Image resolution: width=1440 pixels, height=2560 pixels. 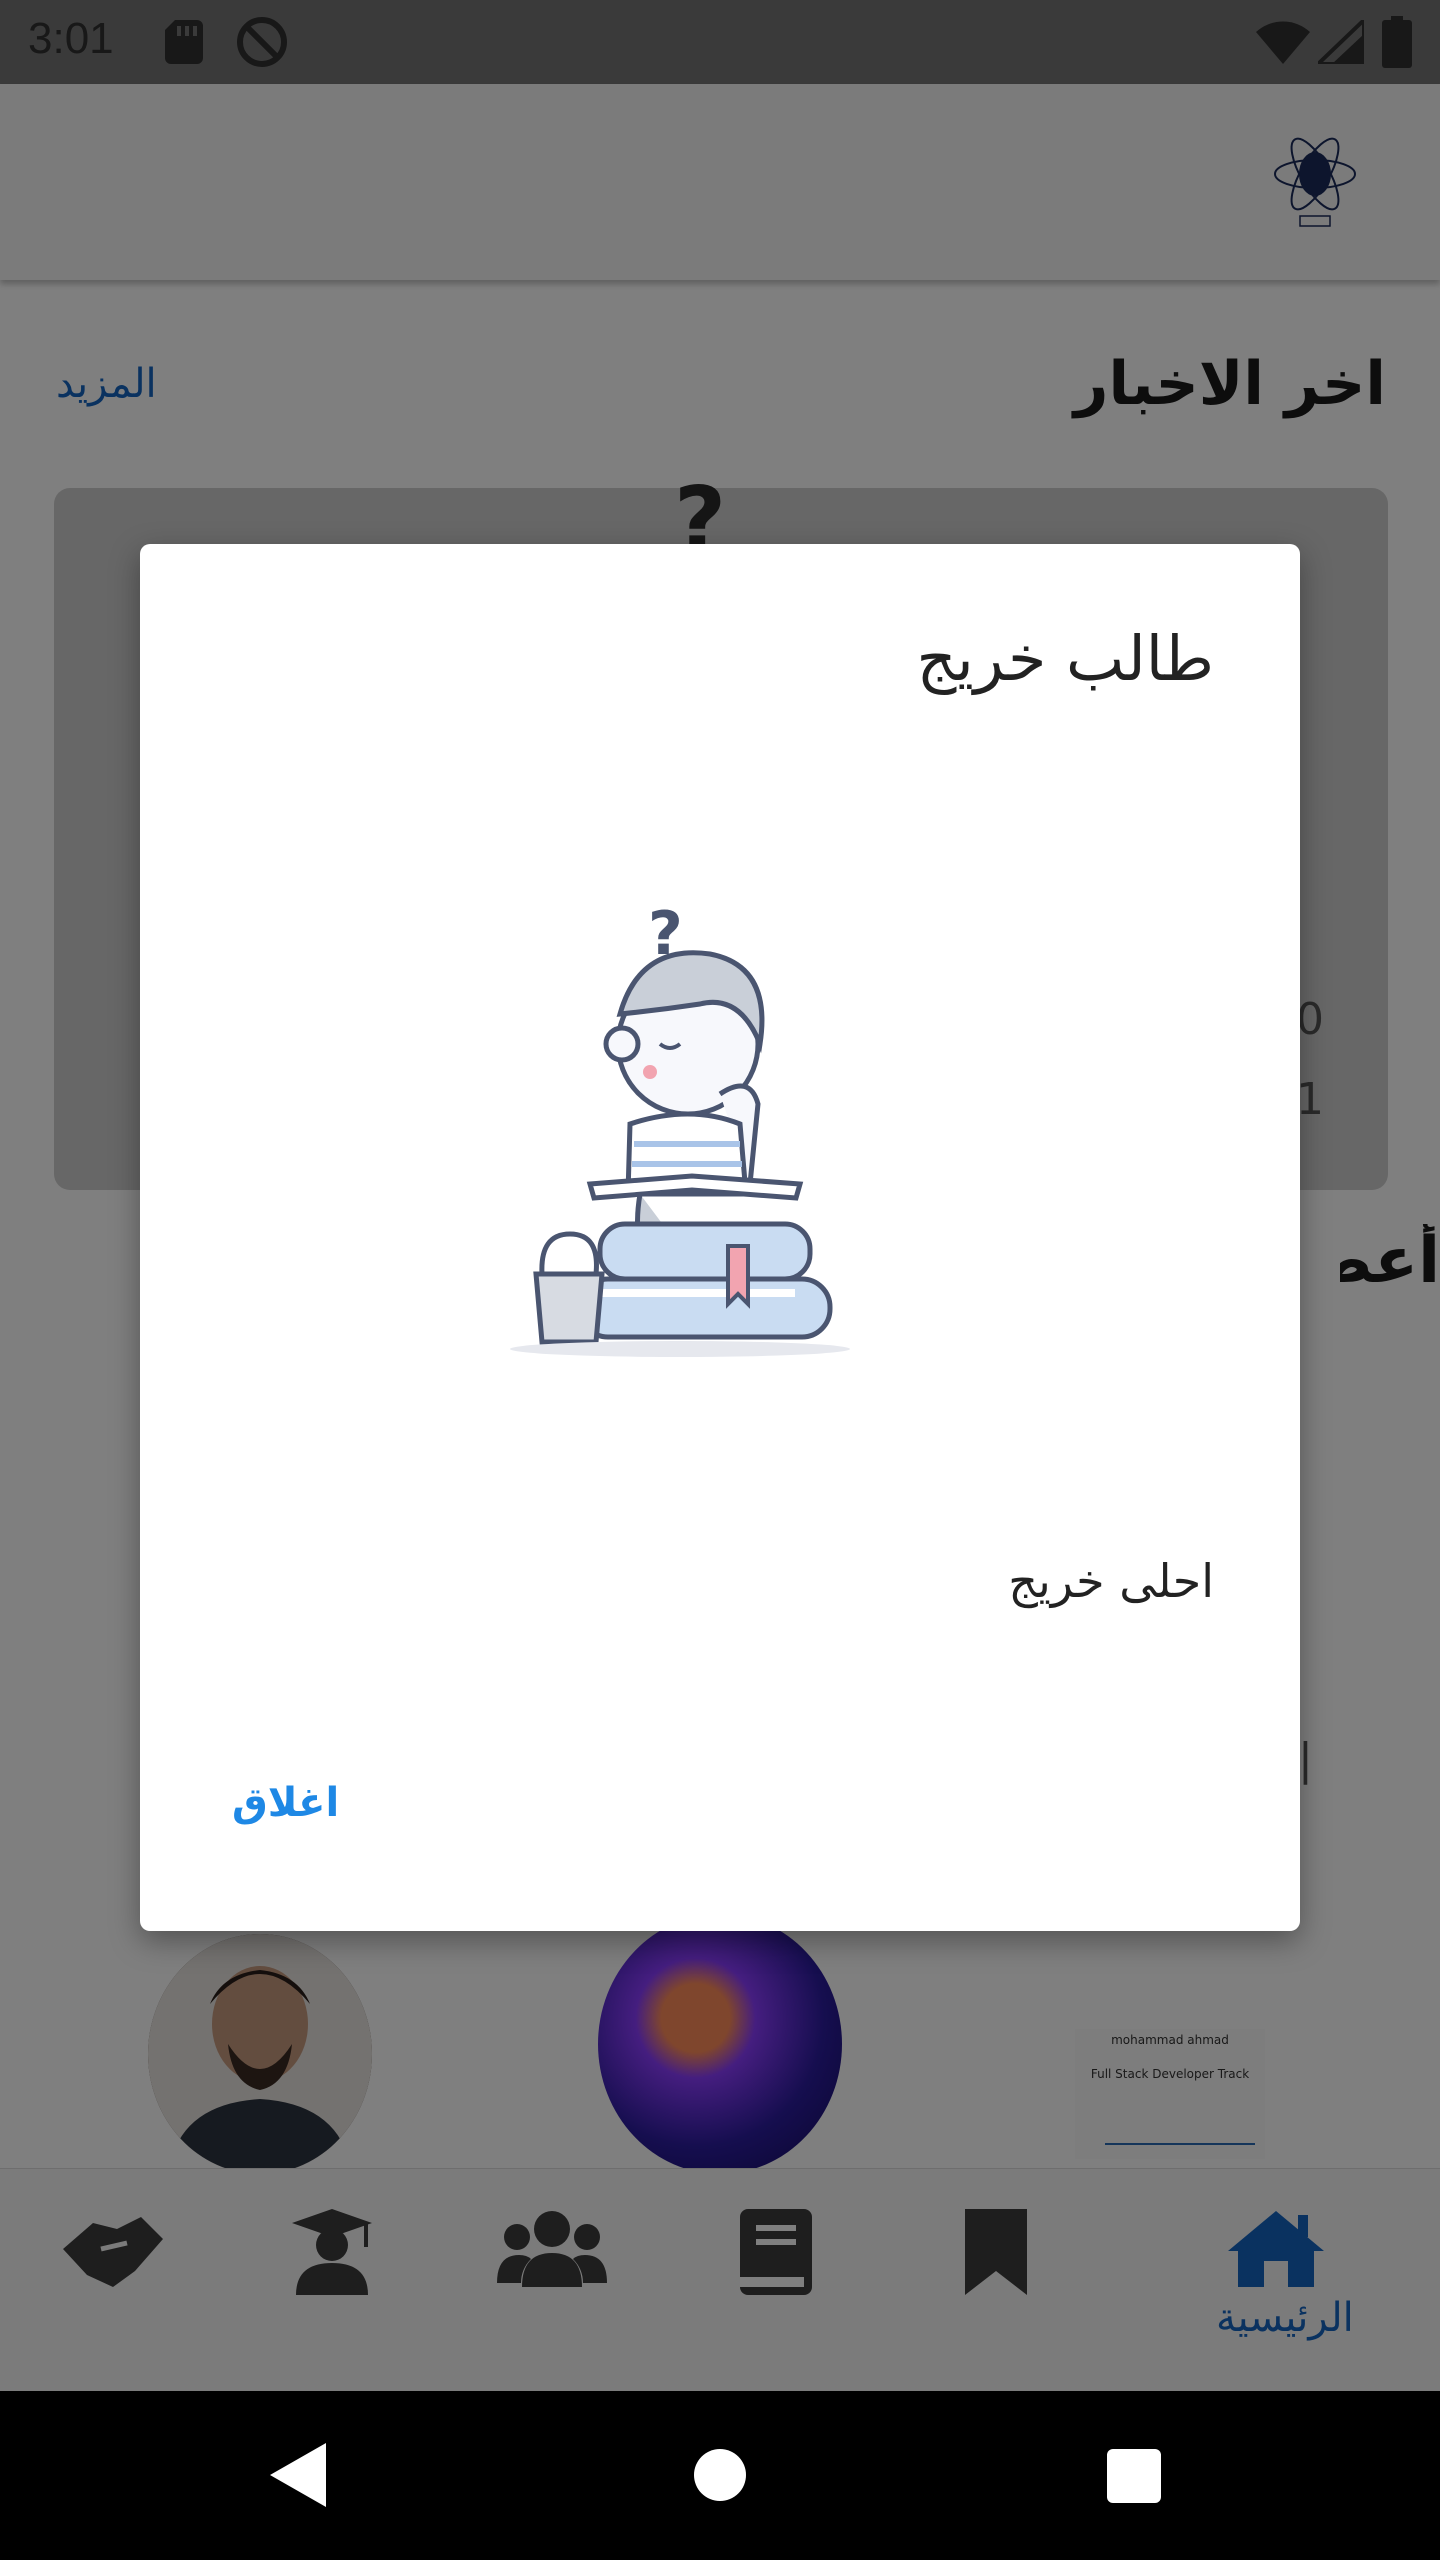 What do you see at coordinates (298, 2477) in the screenshot?
I see `back-icon` at bounding box center [298, 2477].